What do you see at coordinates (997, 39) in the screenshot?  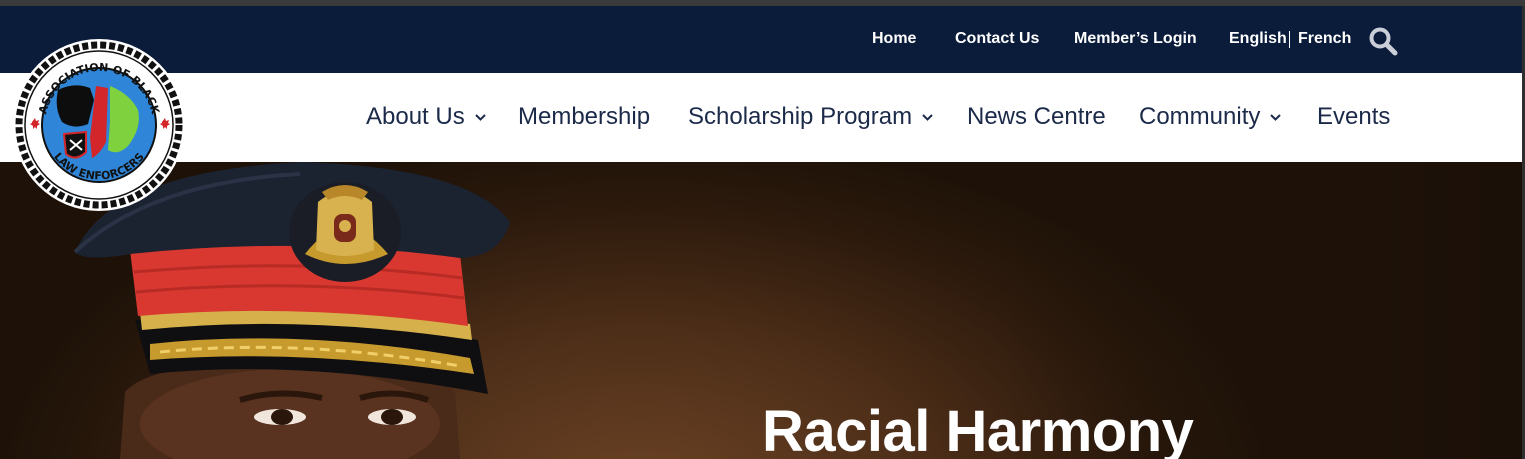 I see `contact-us-link: Contact Us` at bounding box center [997, 39].